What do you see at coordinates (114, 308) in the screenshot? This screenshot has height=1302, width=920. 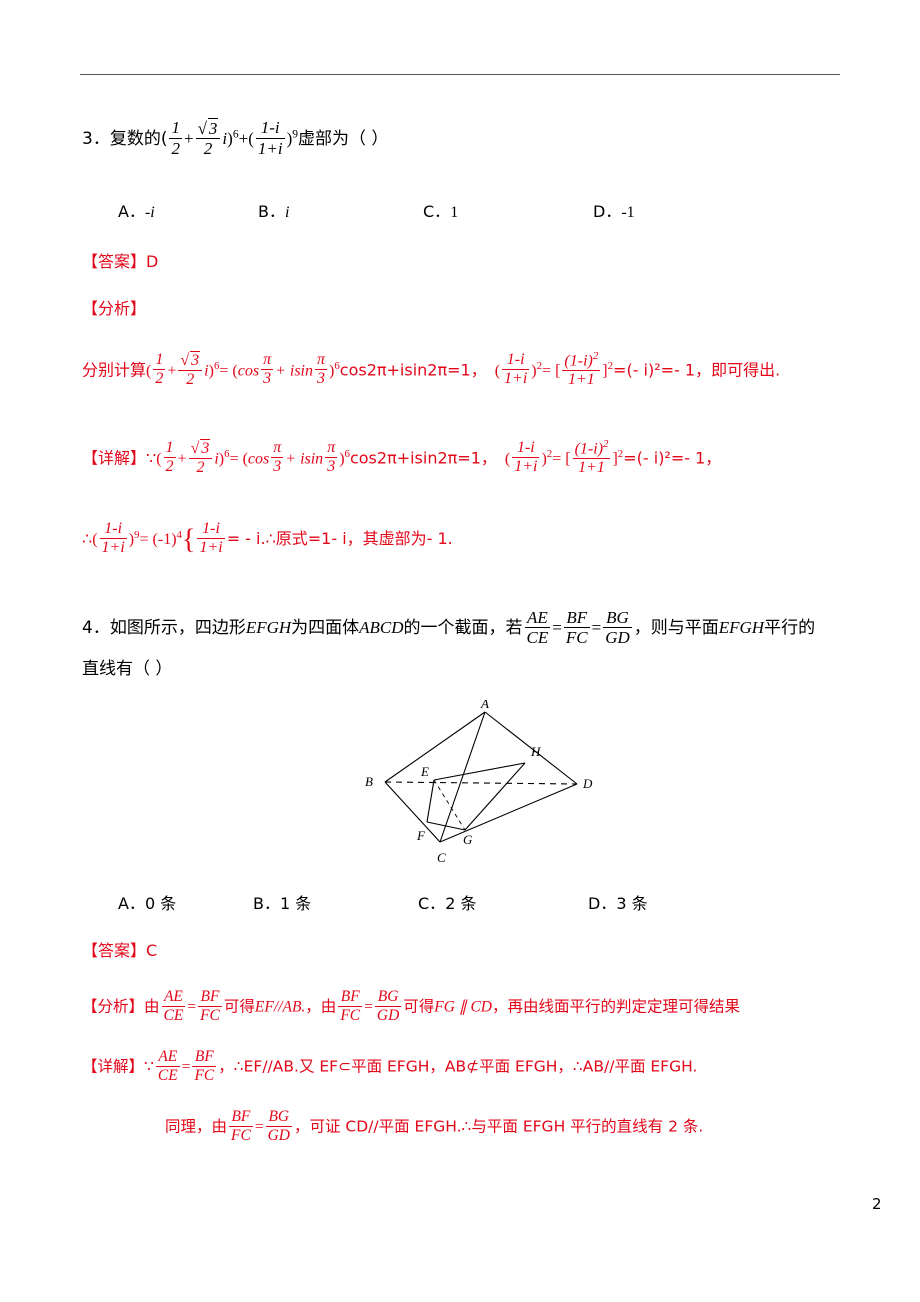 I see `q3-analysis-label: 【分析】` at bounding box center [114, 308].